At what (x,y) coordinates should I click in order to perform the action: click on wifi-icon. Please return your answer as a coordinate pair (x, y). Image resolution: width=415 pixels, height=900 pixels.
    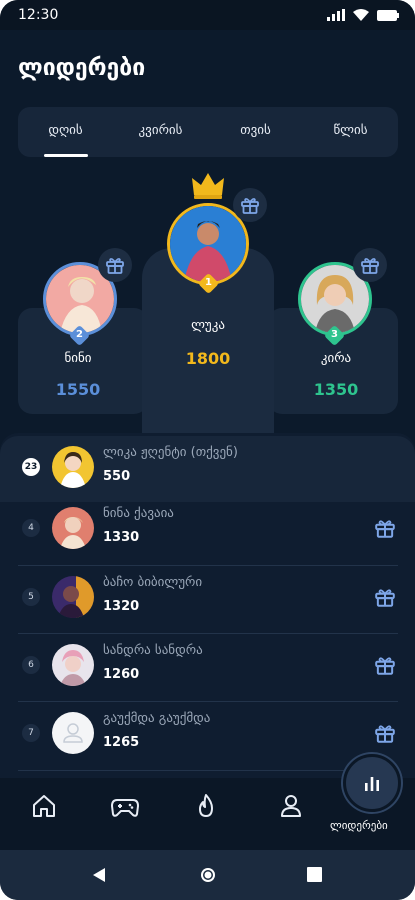
    Looking at the image, I should click on (361, 15).